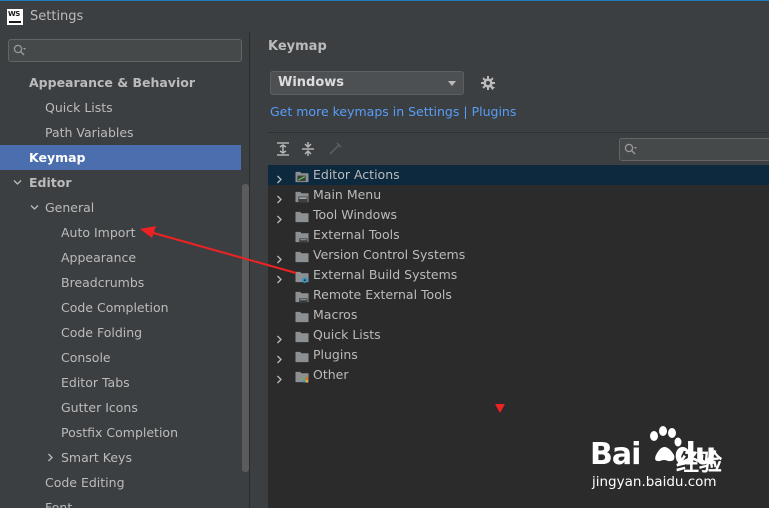 The height and width of the screenshot is (508, 769). Describe the element at coordinates (518, 132) in the screenshot. I see `divider` at that location.